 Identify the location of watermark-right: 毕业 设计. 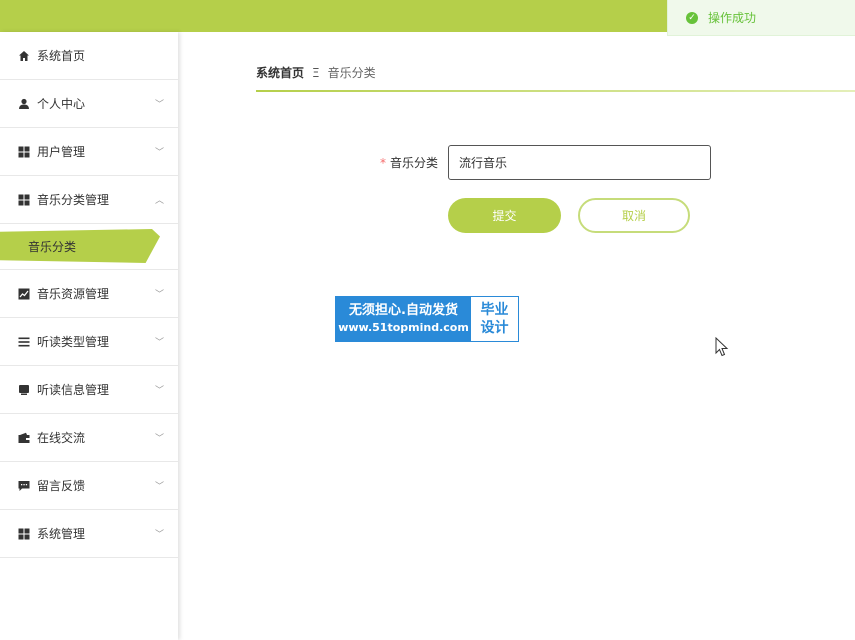
(494, 319).